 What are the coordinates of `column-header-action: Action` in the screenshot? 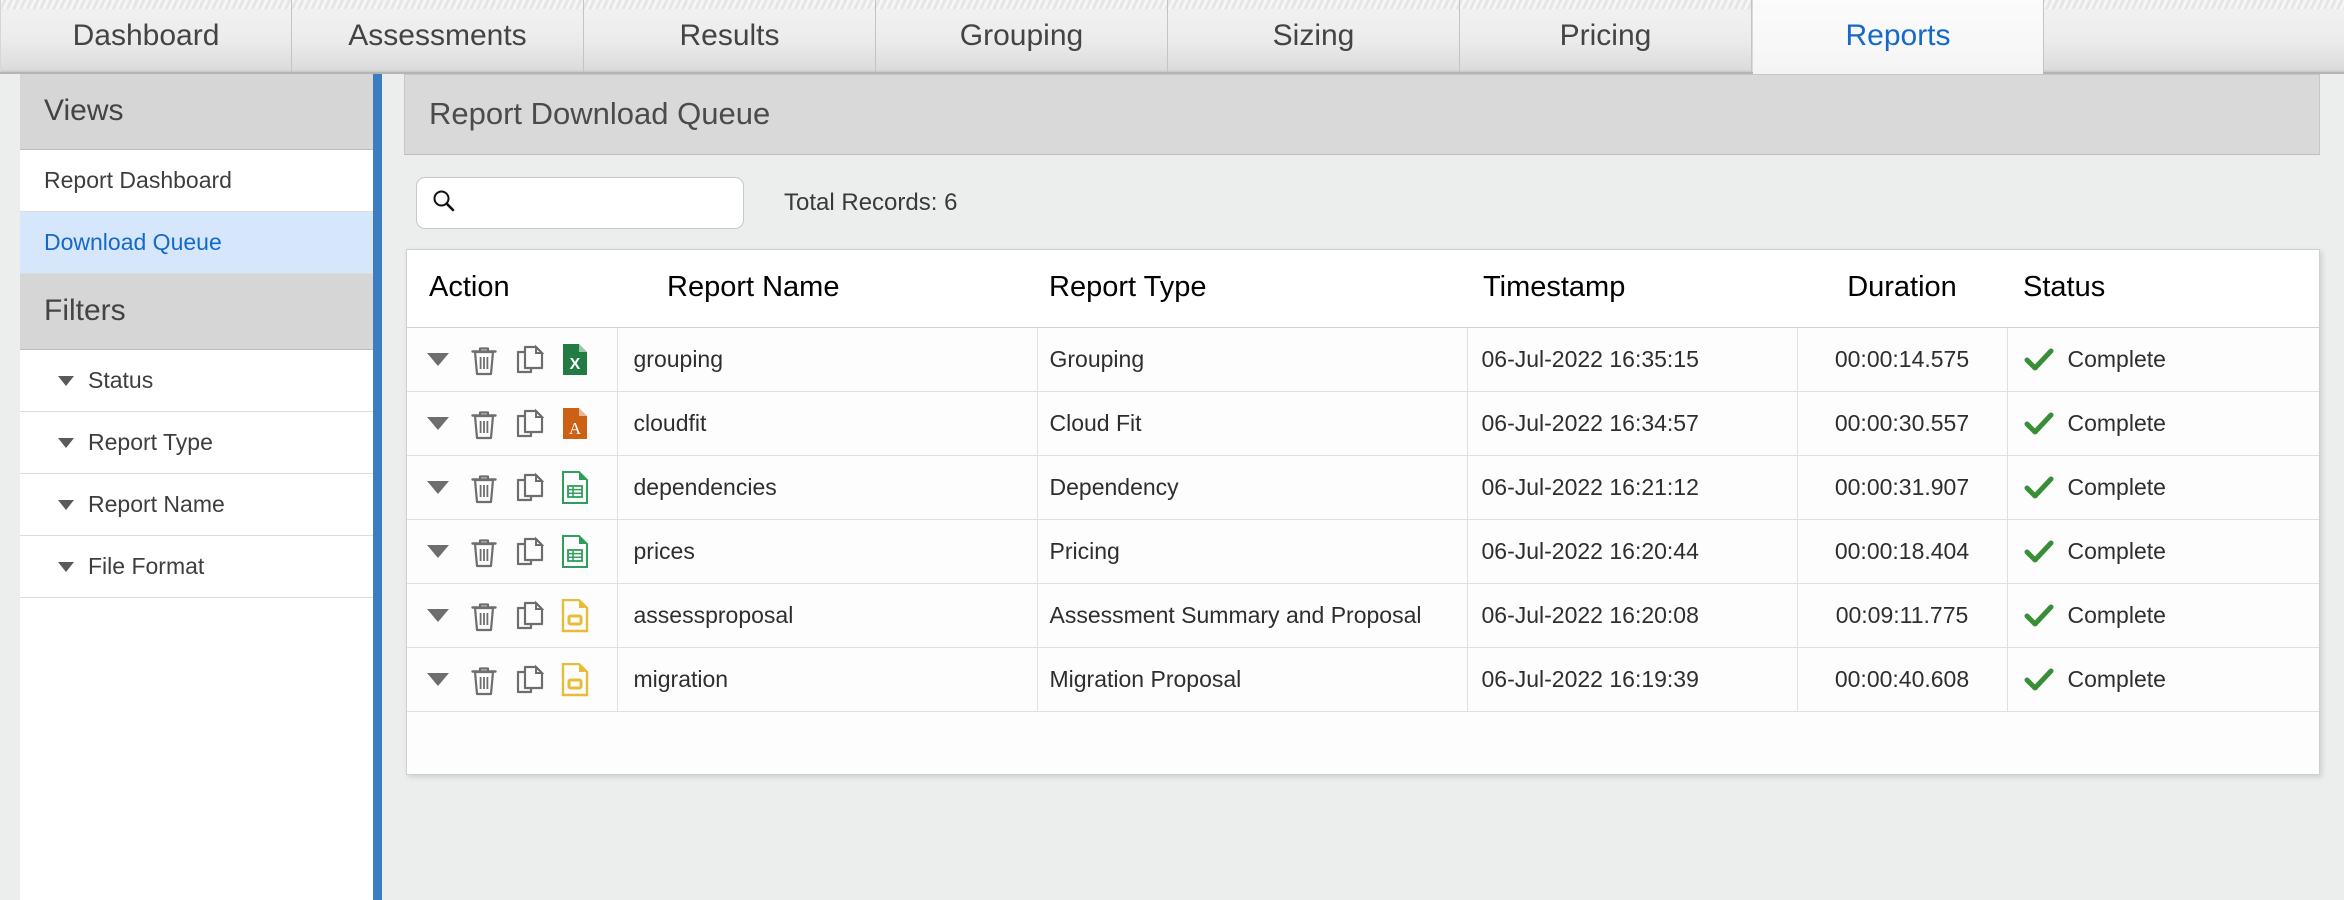 It's located at (512, 289).